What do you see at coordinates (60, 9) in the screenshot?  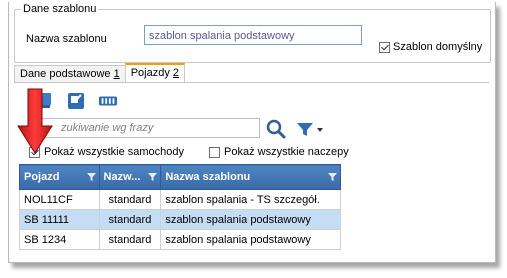 I see `group-title: Dane szablonu` at bounding box center [60, 9].